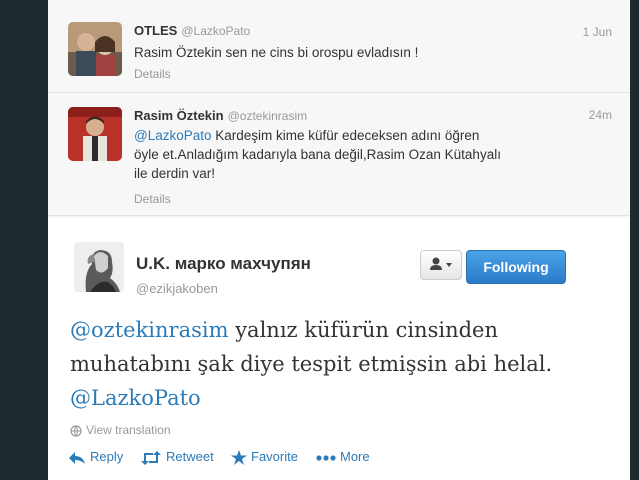 The width and height of the screenshot is (639, 480). I want to click on user-handle: @ezikjakoben, so click(177, 288).